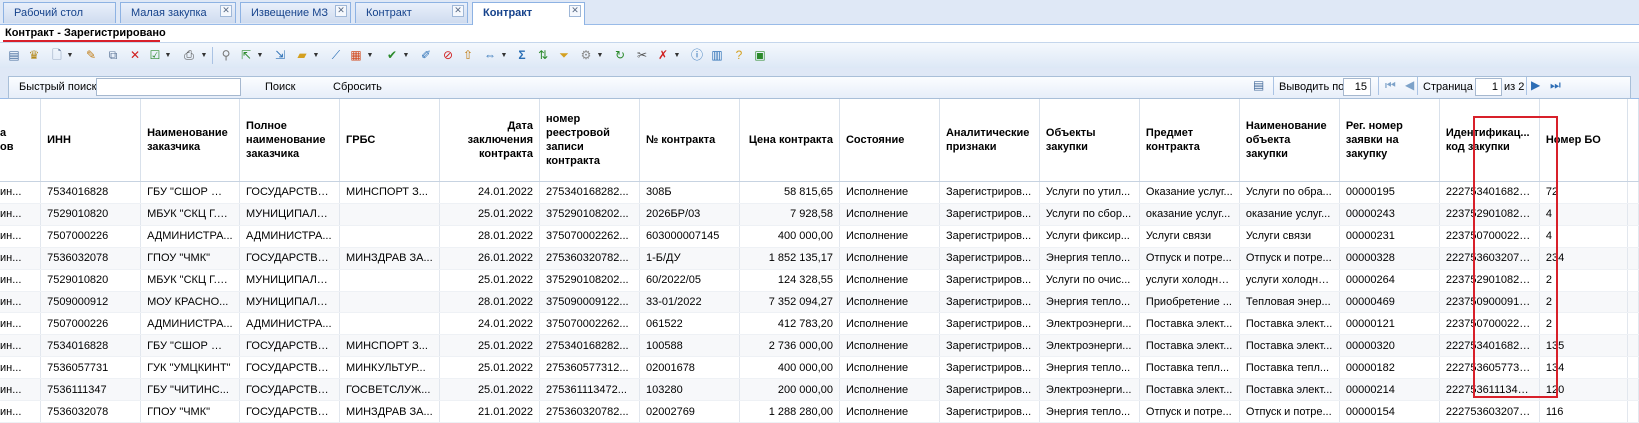 This screenshot has height=423, width=1639. Describe the element at coordinates (21, 140) in the screenshot. I see `col-header: а ов` at that location.